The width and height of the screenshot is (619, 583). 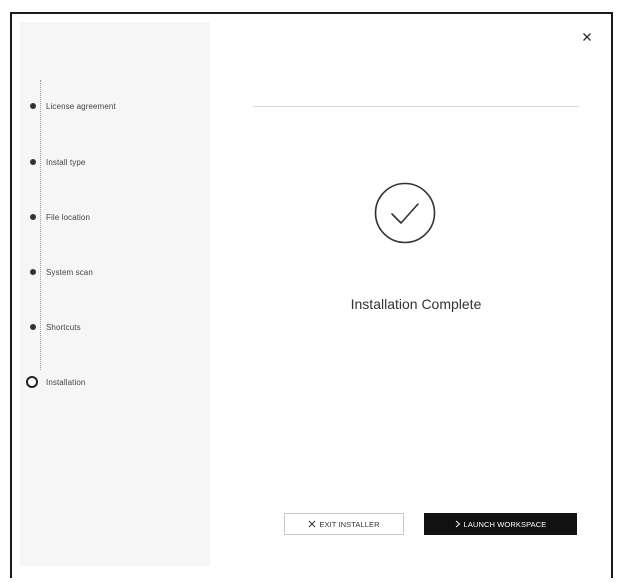 What do you see at coordinates (63, 327) in the screenshot?
I see `step-label: Shortcuts` at bounding box center [63, 327].